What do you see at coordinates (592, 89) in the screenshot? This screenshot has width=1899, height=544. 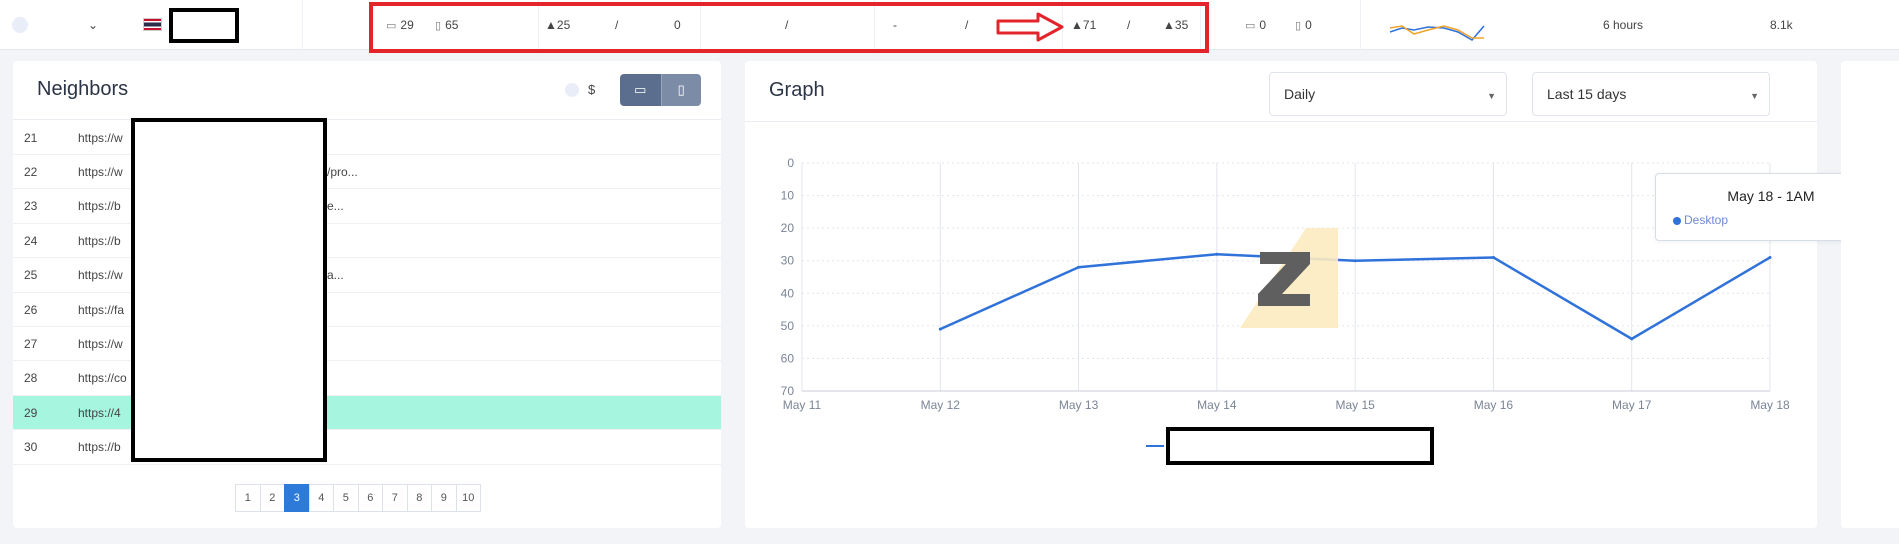 I see `currency-label: $` at bounding box center [592, 89].